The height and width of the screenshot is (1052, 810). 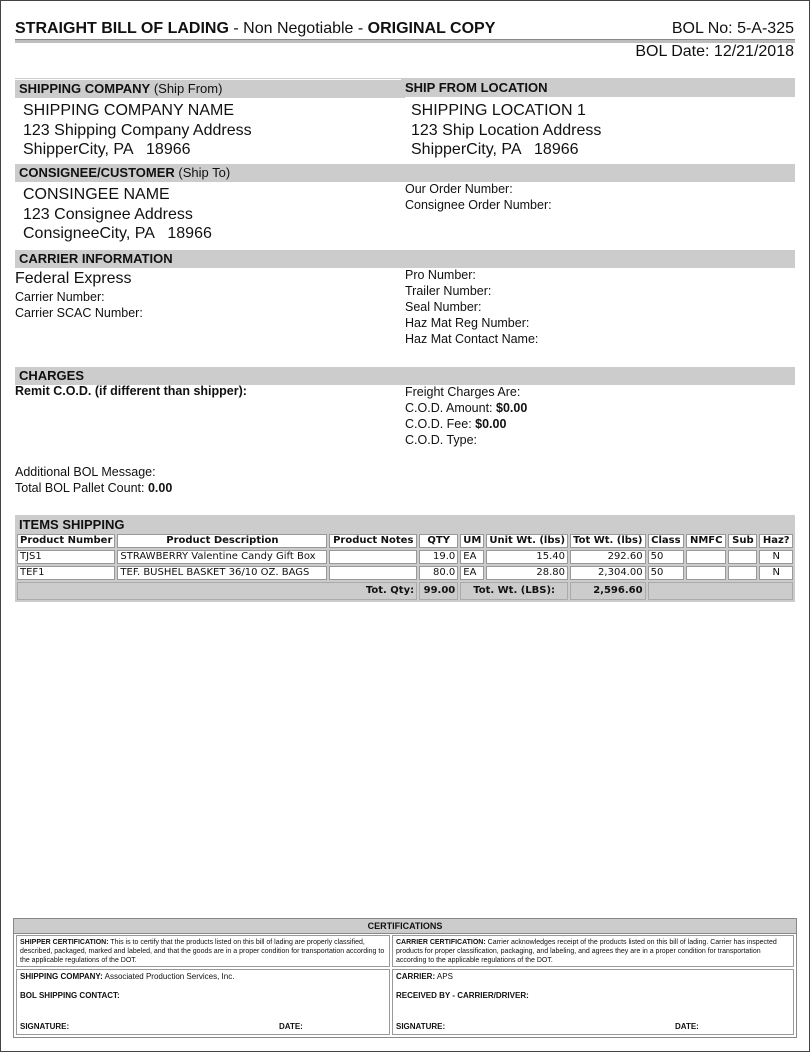 What do you see at coordinates (160, 488) in the screenshot?
I see `pallet-count-value: 0.00` at bounding box center [160, 488].